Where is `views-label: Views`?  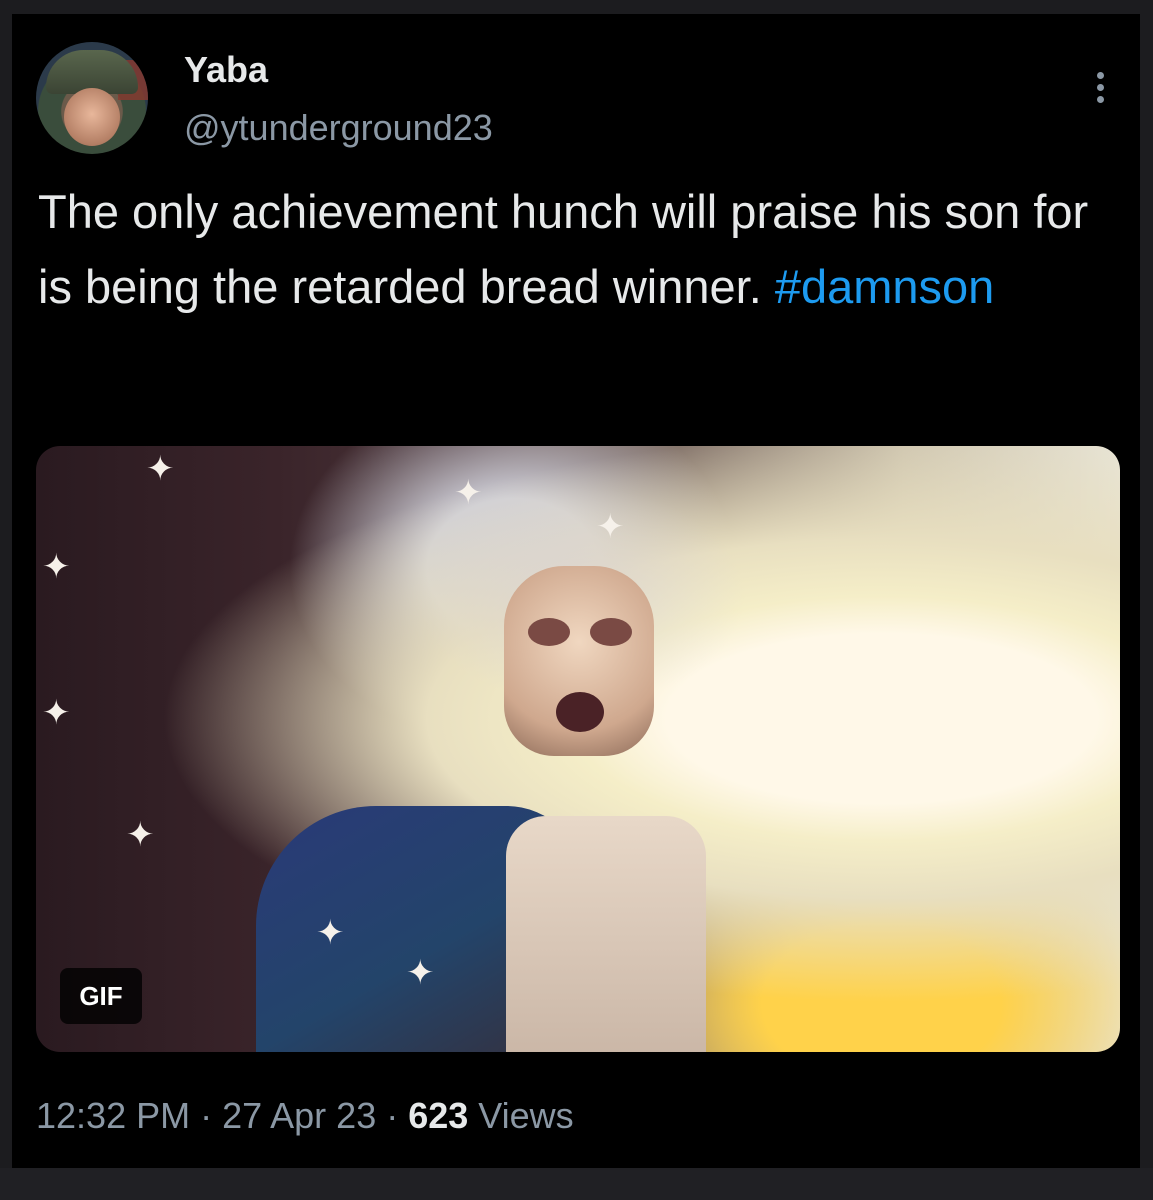
views-label: Views is located at coordinates (521, 1115).